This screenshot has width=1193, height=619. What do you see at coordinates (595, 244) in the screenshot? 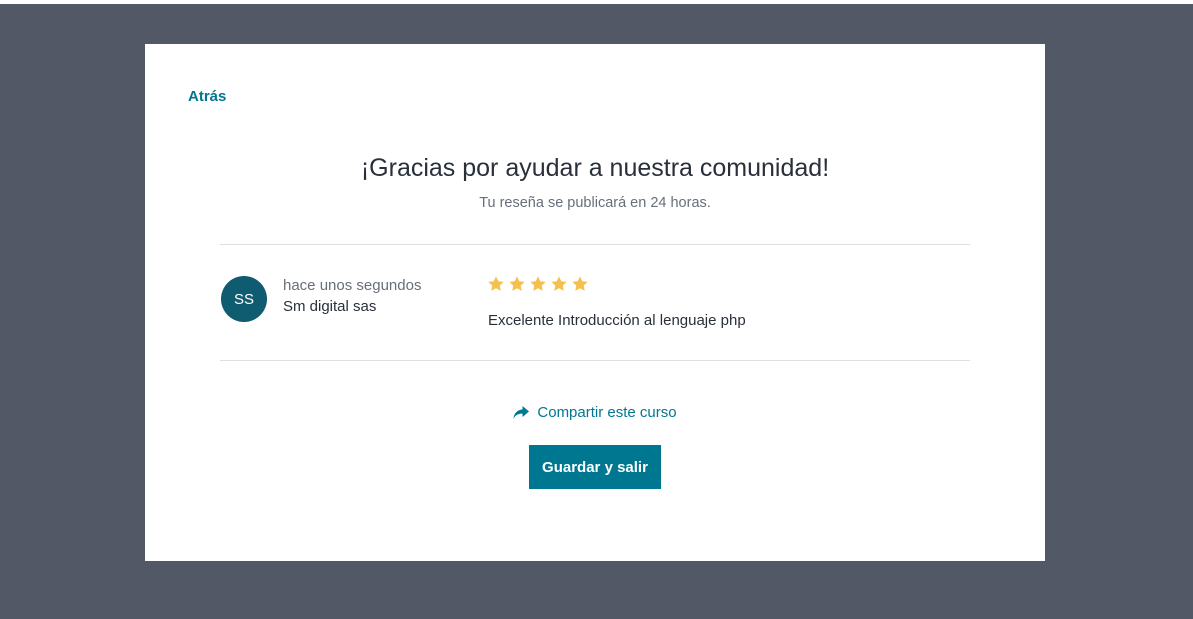
I see `divider-top` at bounding box center [595, 244].